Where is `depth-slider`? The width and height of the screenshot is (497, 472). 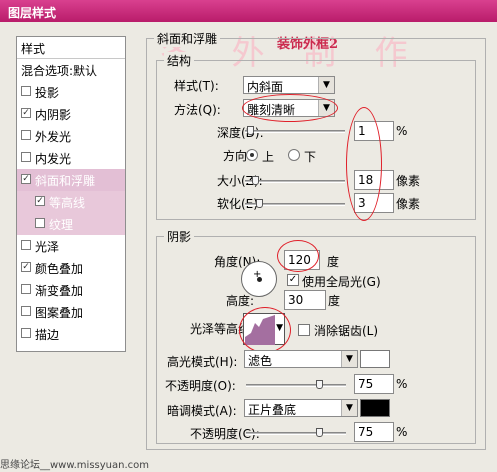
depth-slider is located at coordinates (295, 130).